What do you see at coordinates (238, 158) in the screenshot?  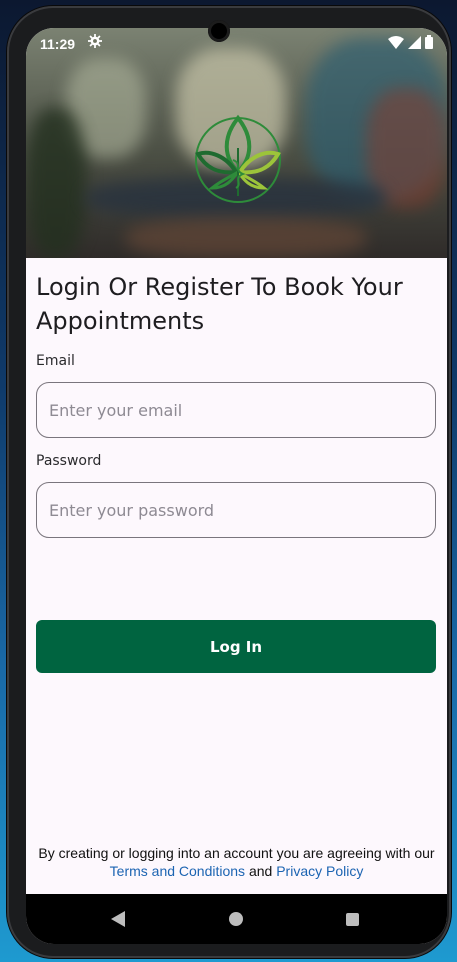 I see `clinic-logo-icon` at bounding box center [238, 158].